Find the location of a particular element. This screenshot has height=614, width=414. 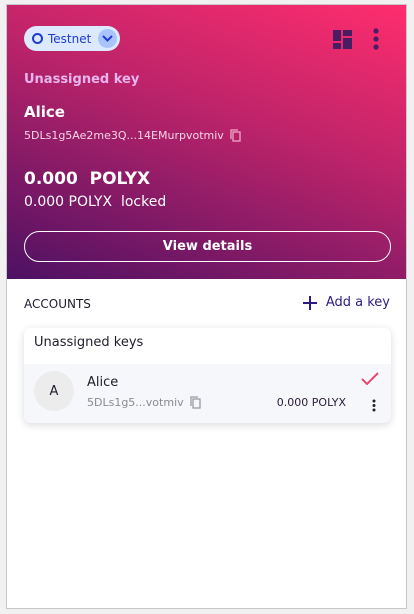

balance: 0.000 POLYX is located at coordinates (87, 179).